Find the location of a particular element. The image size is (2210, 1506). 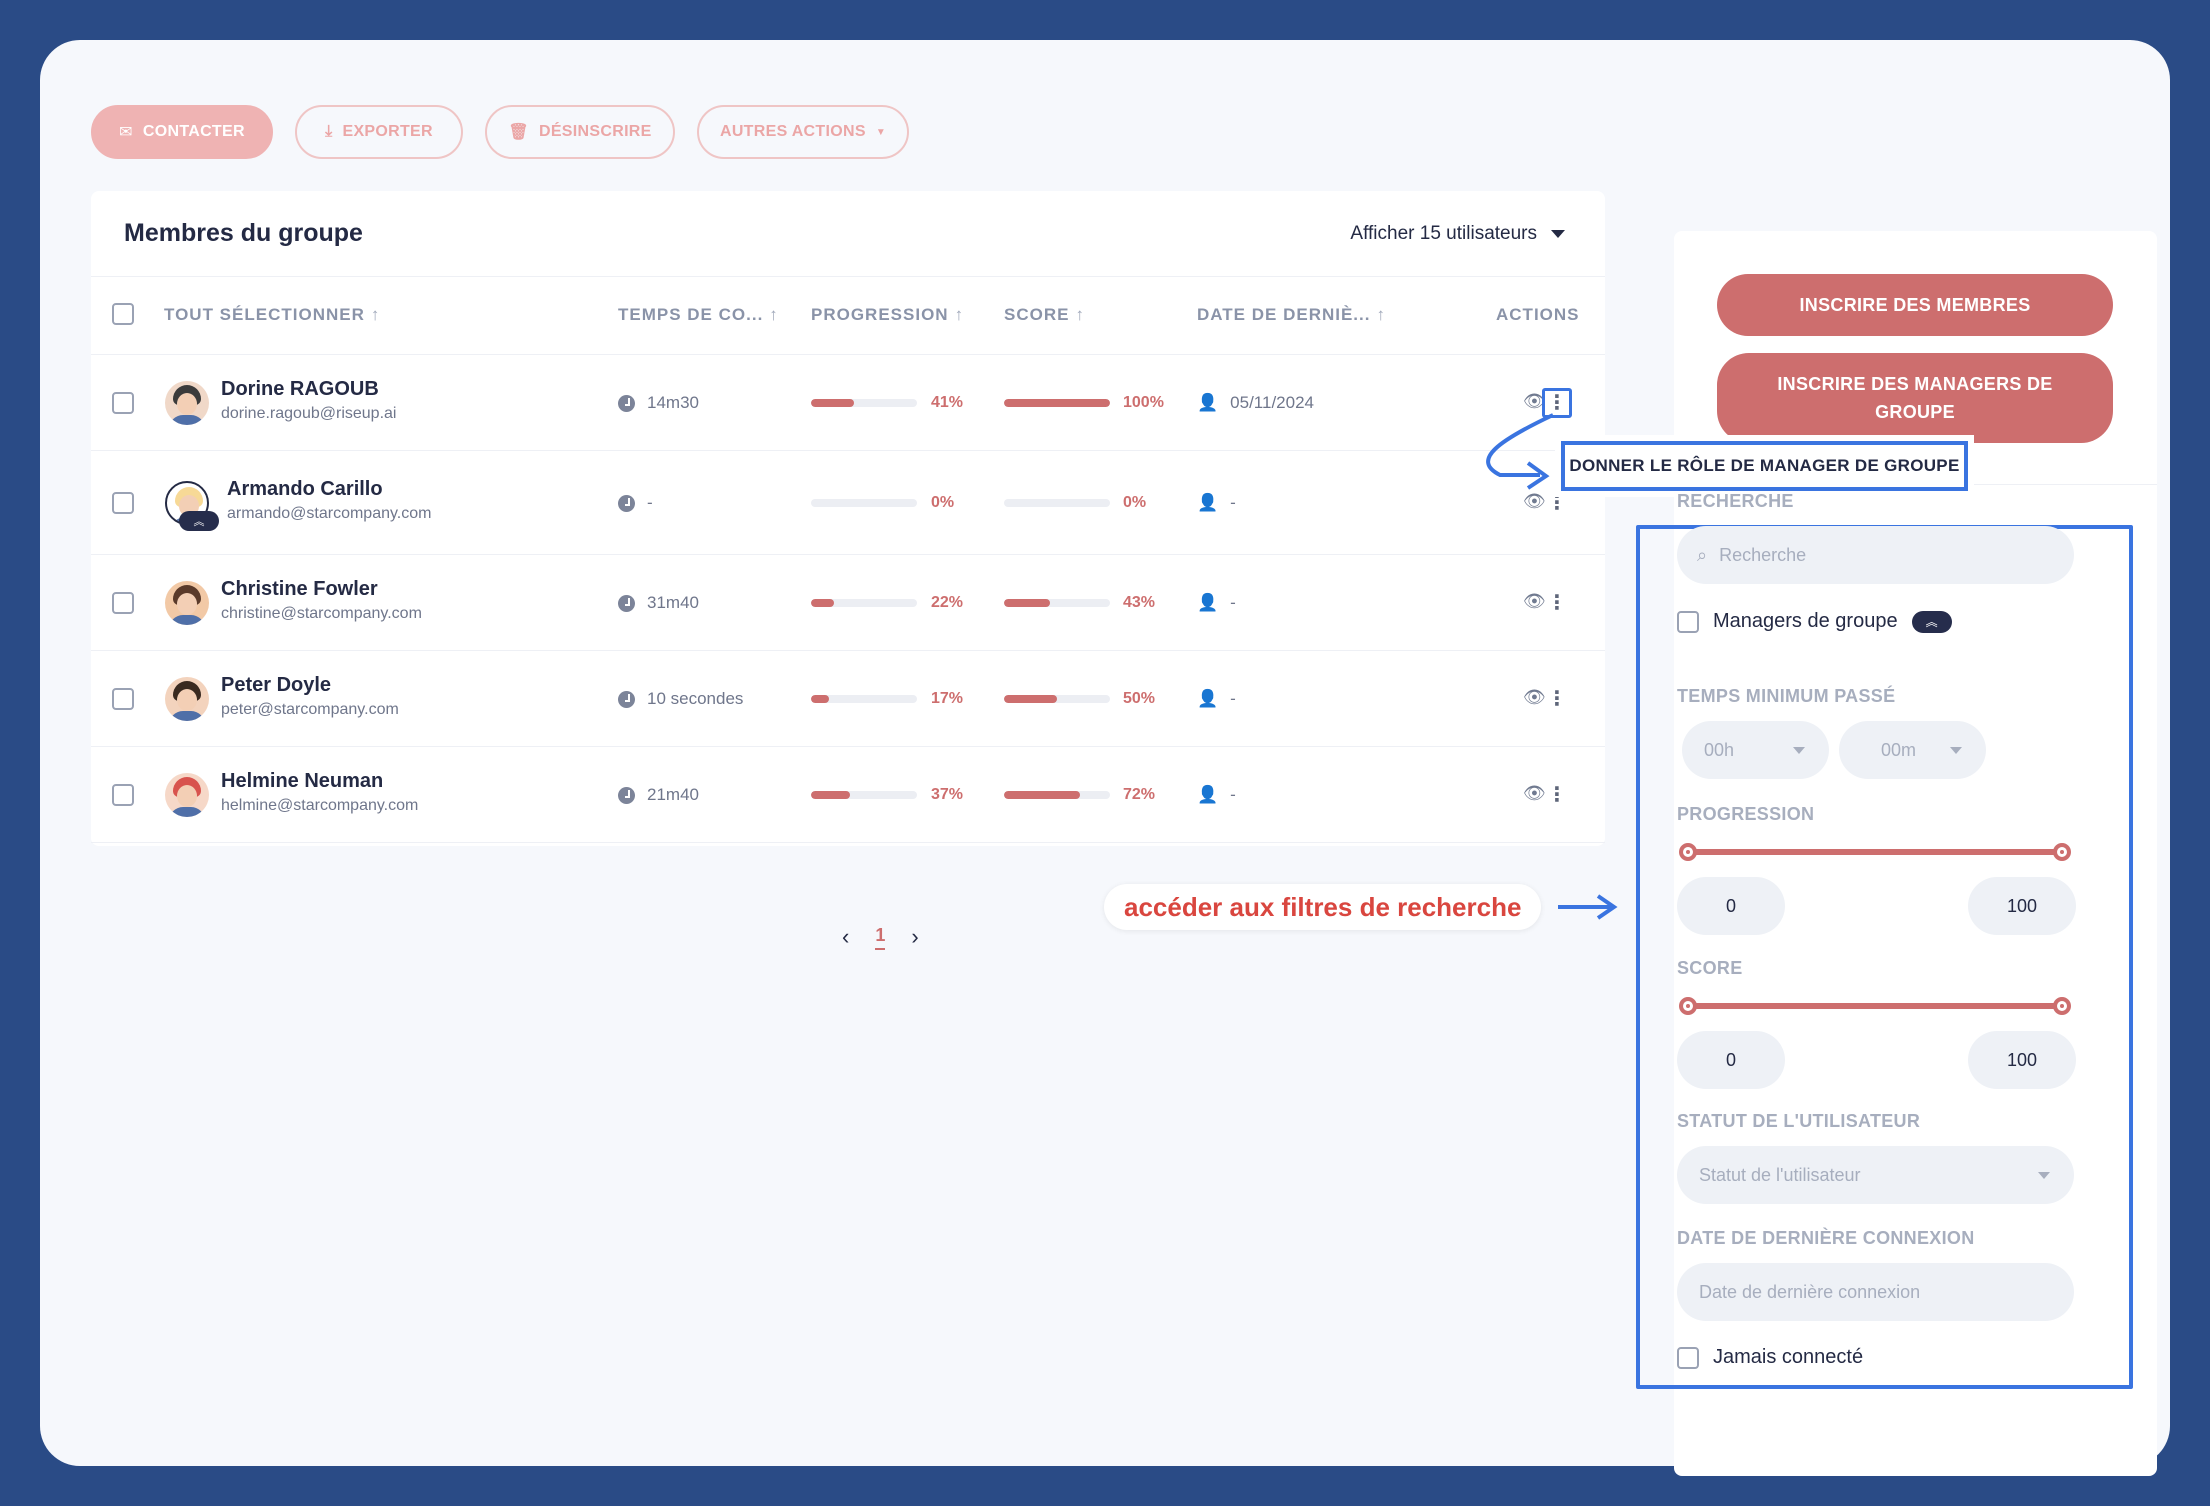

progress-filter-label: PROGRESSION is located at coordinates (1746, 814).